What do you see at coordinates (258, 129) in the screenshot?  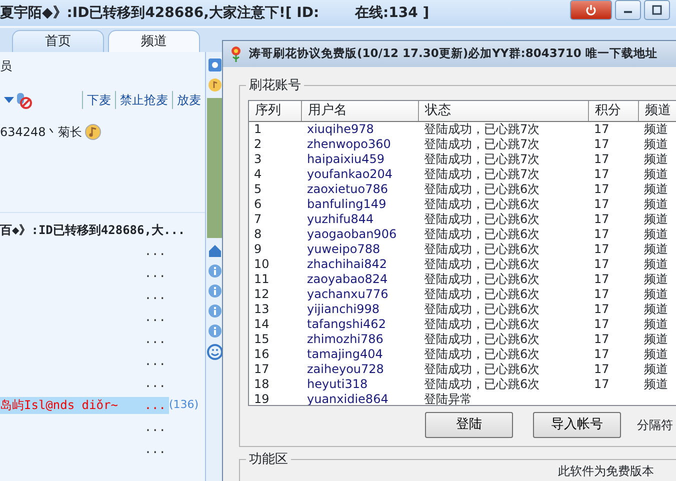 I see `table-cell-text: 1` at bounding box center [258, 129].